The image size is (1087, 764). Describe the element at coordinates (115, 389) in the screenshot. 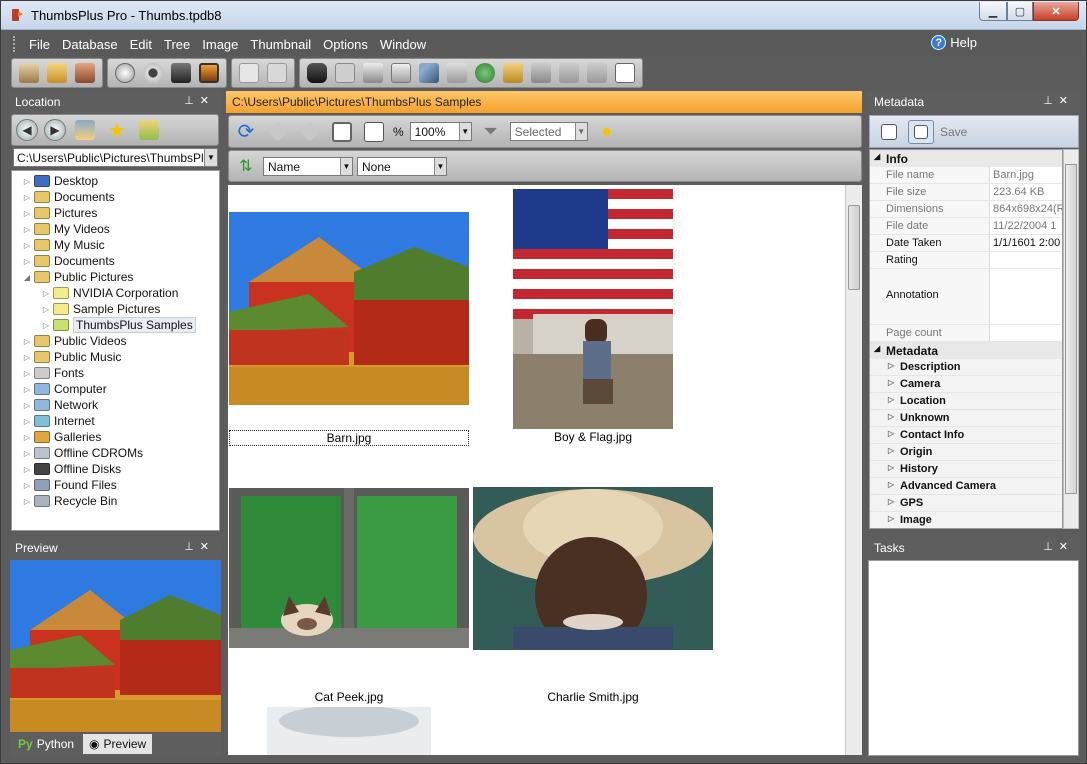

I see `tree-item: ▷ Computer` at that location.